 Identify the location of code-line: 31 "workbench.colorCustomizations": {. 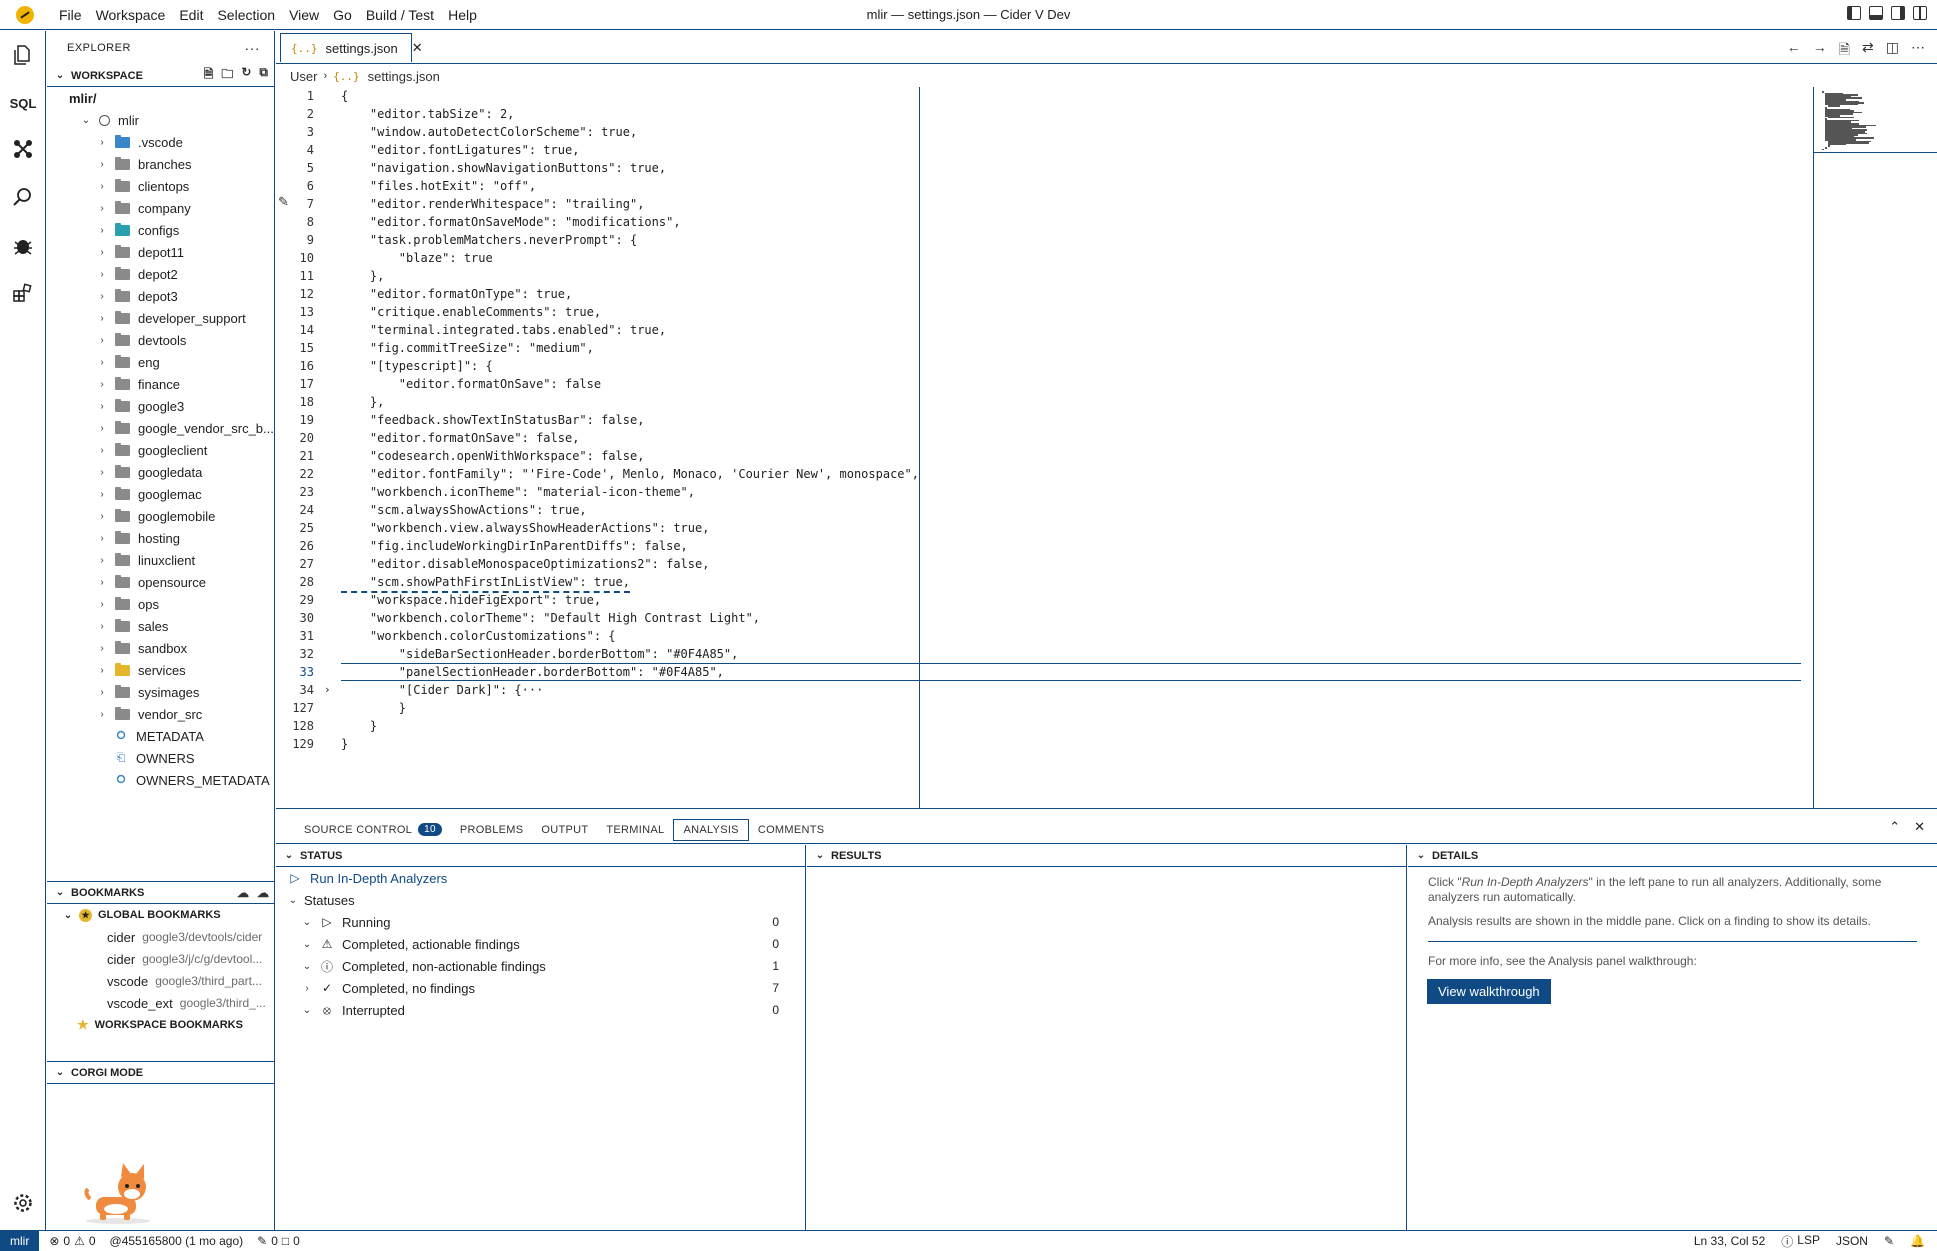
(1026, 636).